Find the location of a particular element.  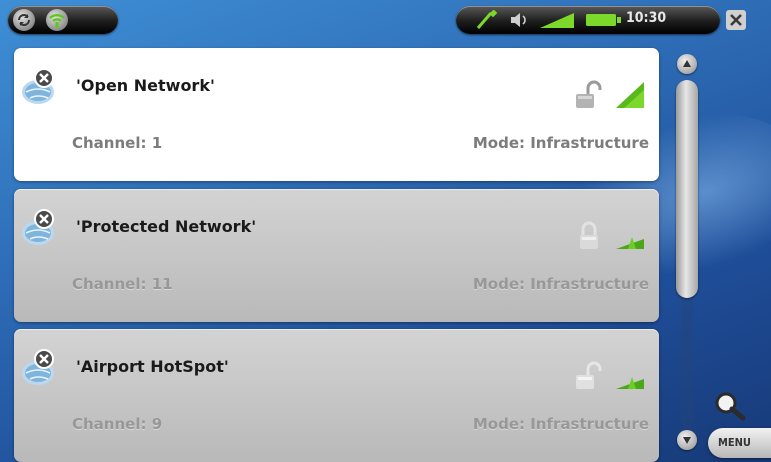

close-icon is located at coordinates (736, 20).